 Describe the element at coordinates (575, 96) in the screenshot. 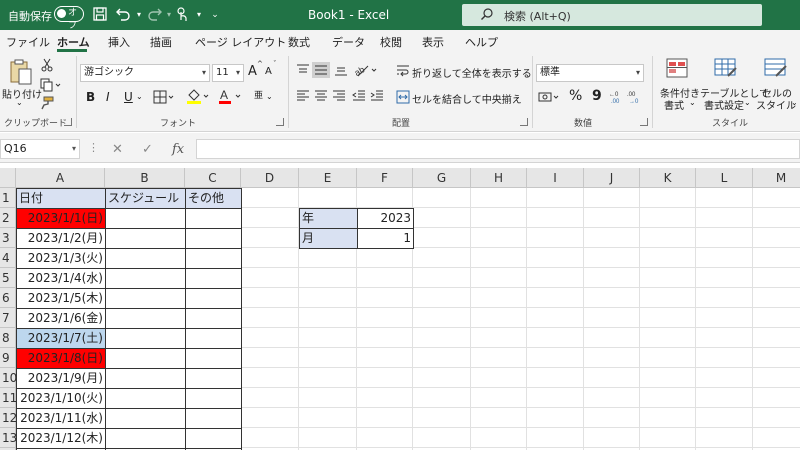

I see `percent-style-button: %` at that location.